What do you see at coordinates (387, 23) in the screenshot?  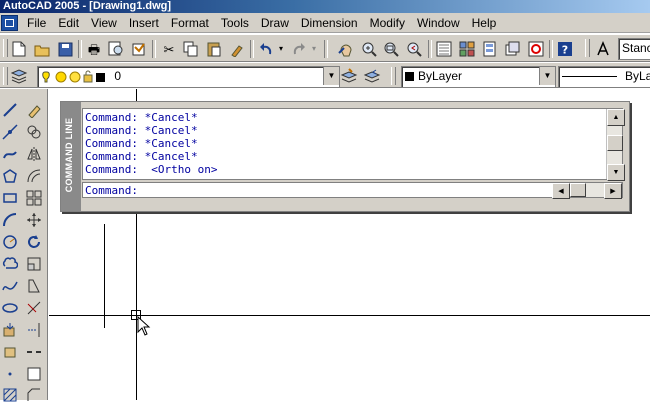 I see `menu-modify: Modify` at bounding box center [387, 23].